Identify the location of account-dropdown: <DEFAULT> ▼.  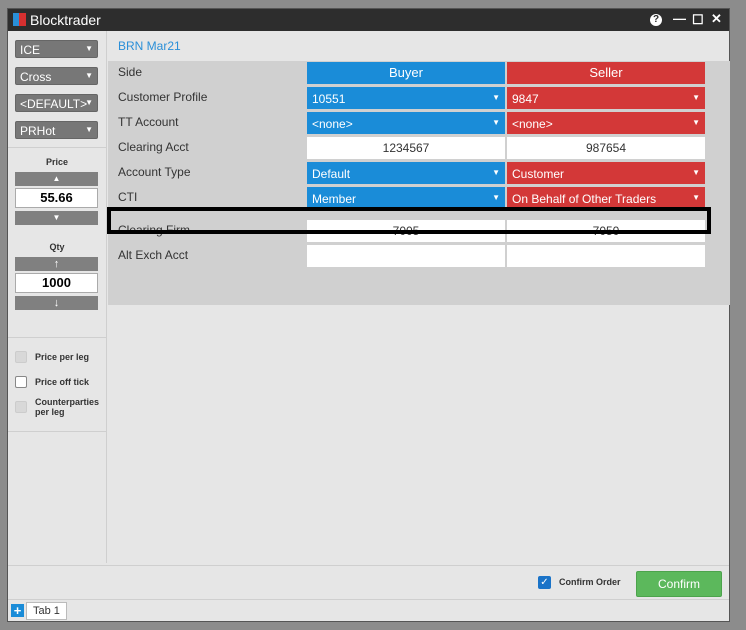
(56, 103).